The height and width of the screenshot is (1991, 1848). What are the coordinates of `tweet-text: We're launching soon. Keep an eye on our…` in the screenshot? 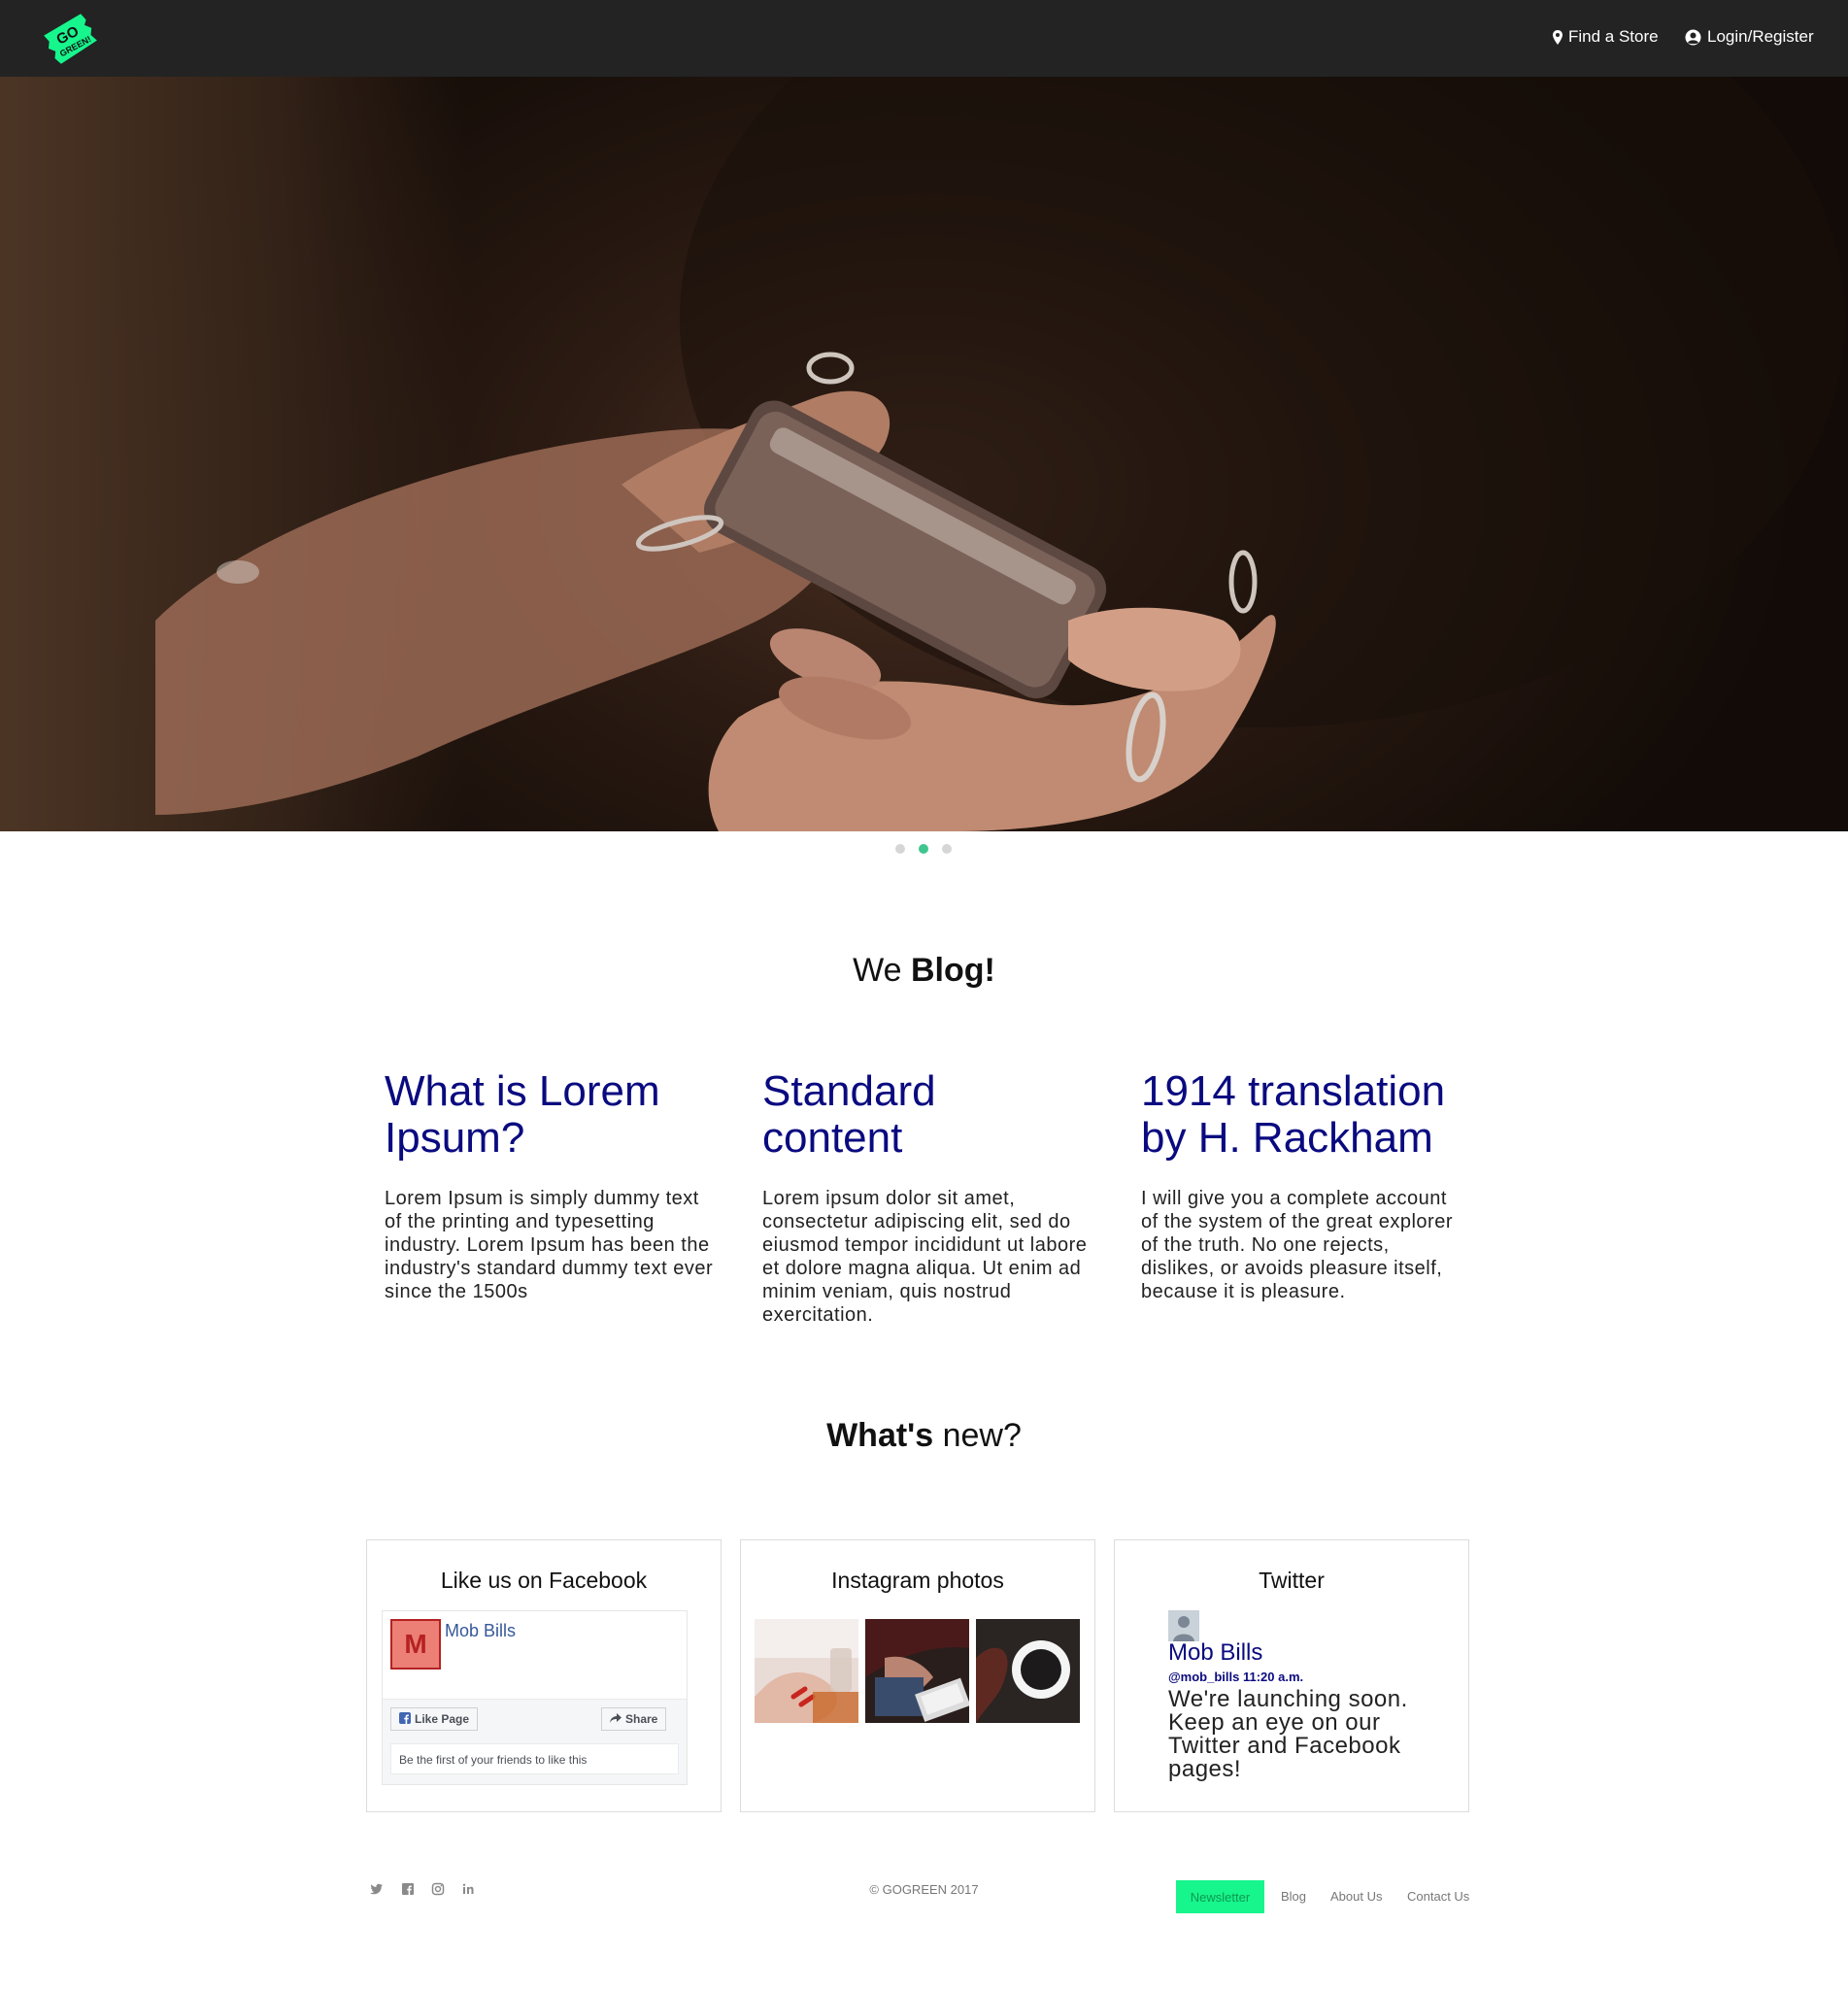 It's located at (1288, 1734).